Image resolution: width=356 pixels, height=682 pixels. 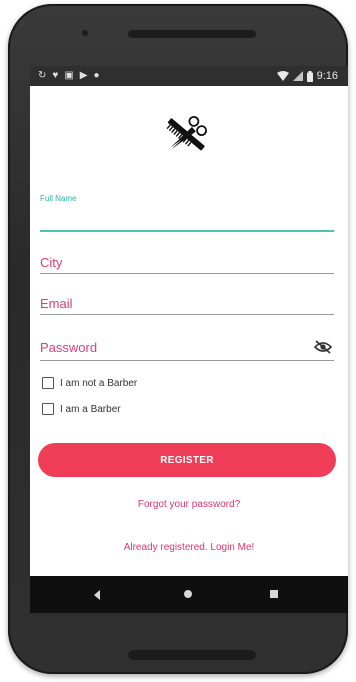 I want to click on play-icon: ▶, so click(x=83, y=75).